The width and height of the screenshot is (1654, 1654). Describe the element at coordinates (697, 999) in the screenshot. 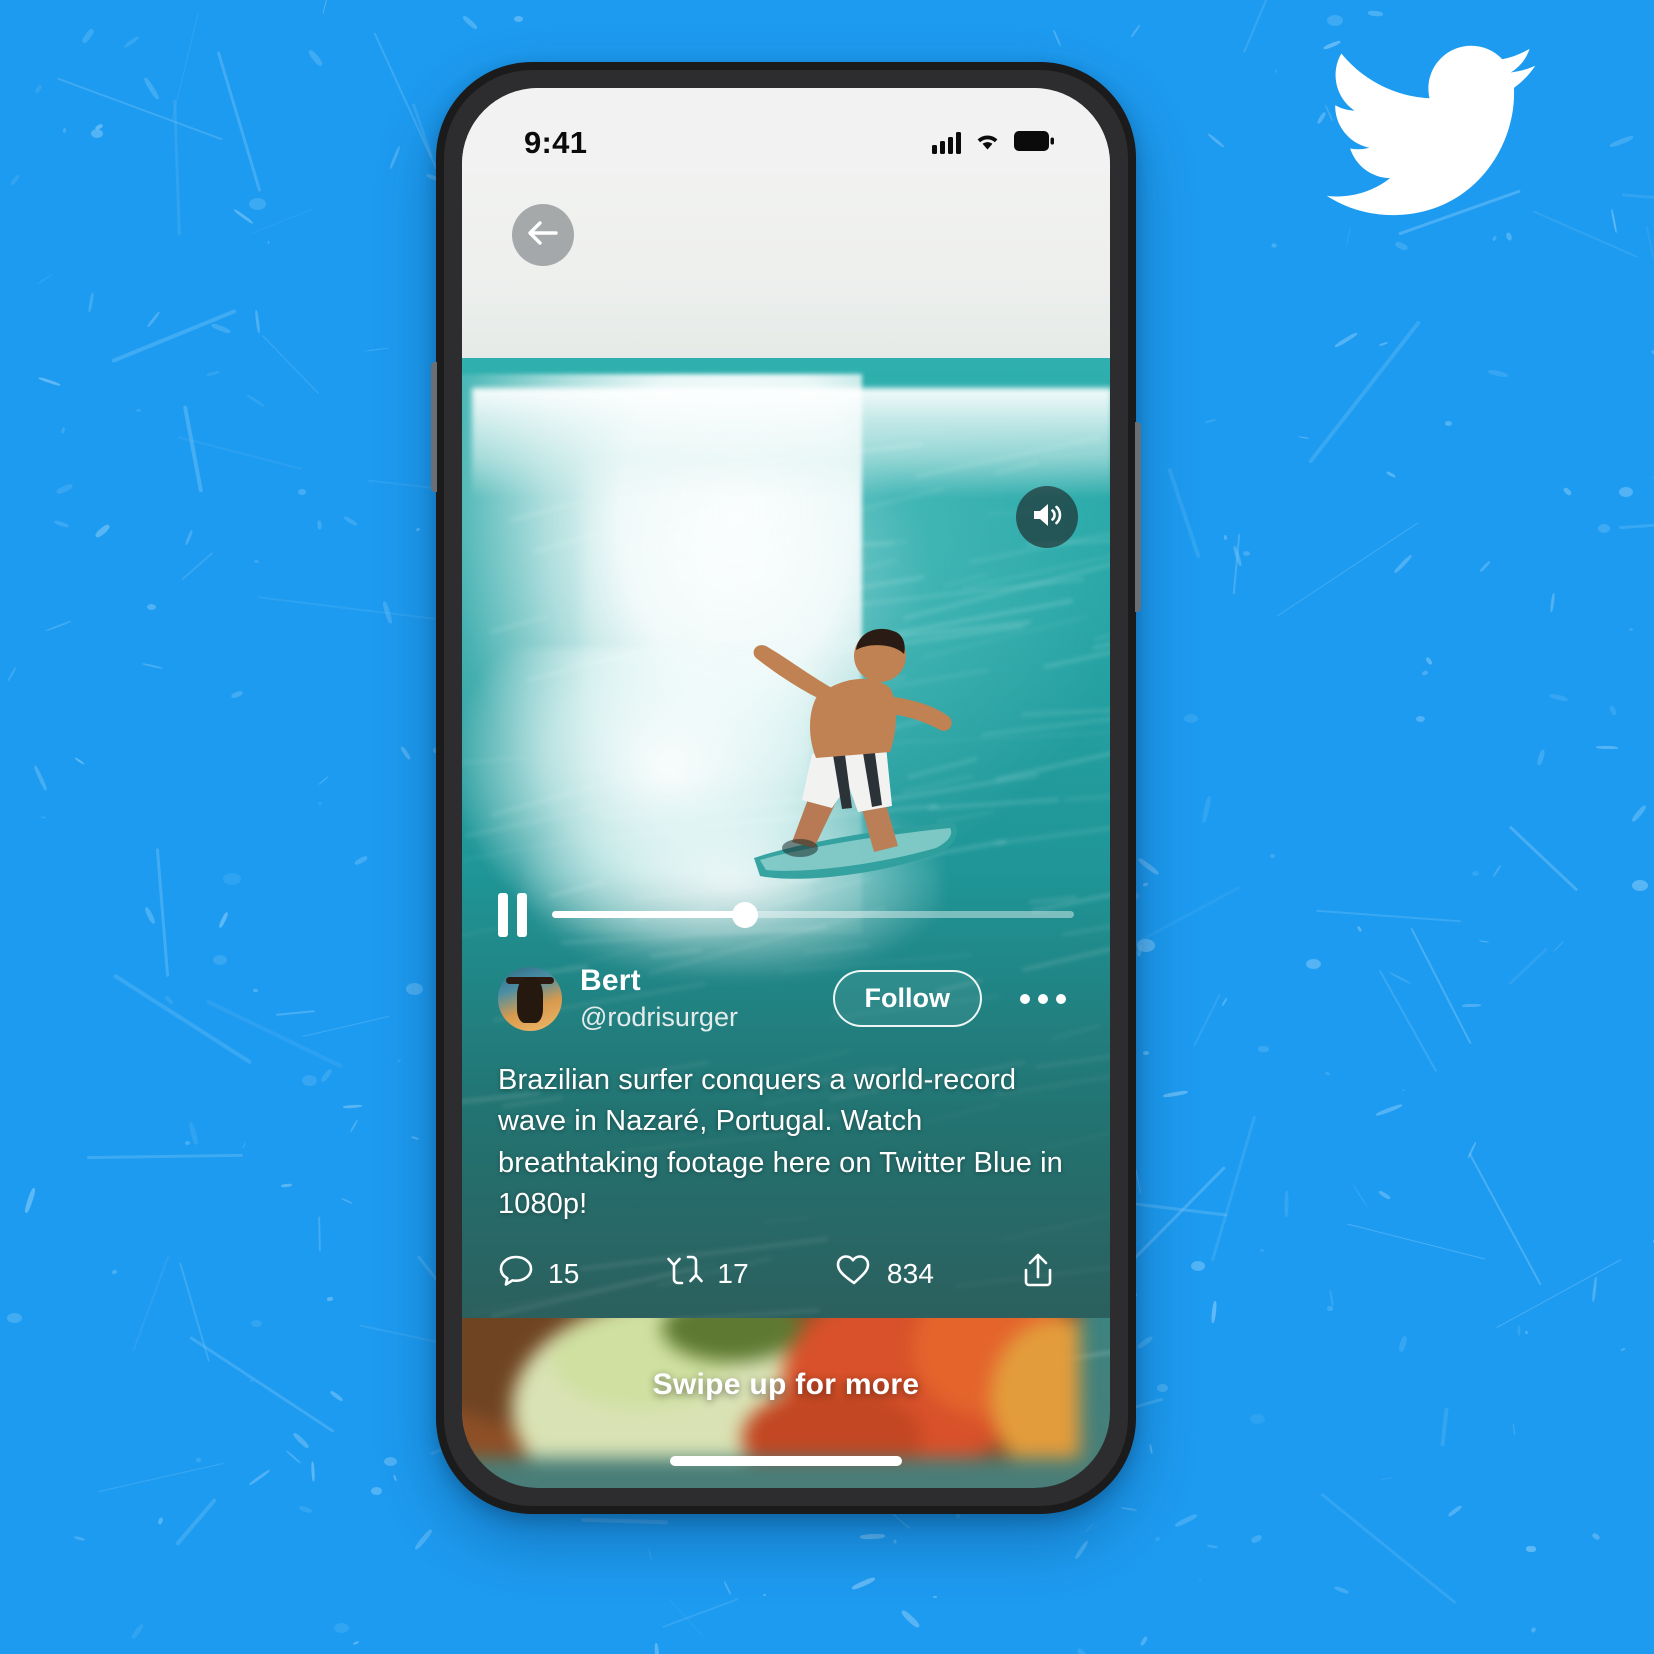

I see `author-names: Bert @rodrisurger` at that location.